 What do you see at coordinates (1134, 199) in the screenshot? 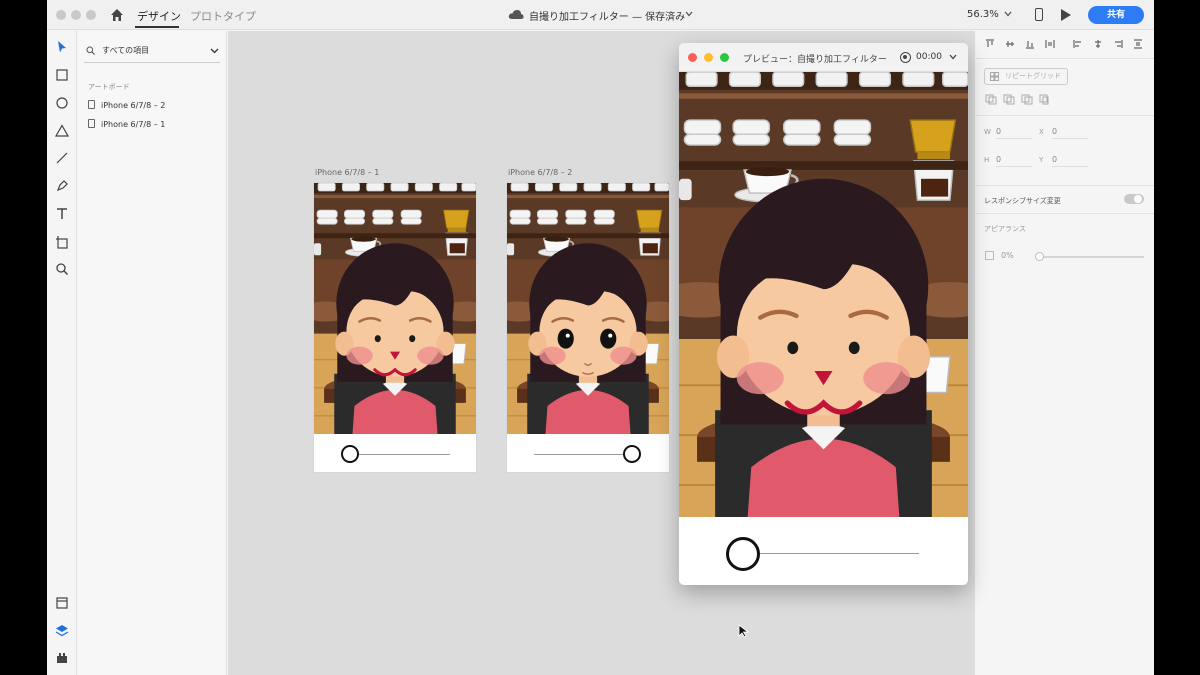
I see `responsive-resize-toggle` at bounding box center [1134, 199].